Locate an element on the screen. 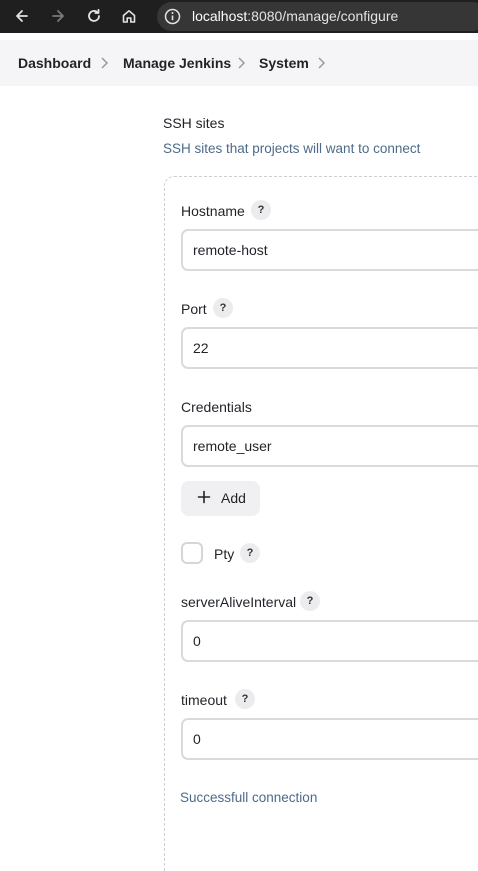 The image size is (478, 871). breadcrumb-dashboard: Dashboard is located at coordinates (54, 63).